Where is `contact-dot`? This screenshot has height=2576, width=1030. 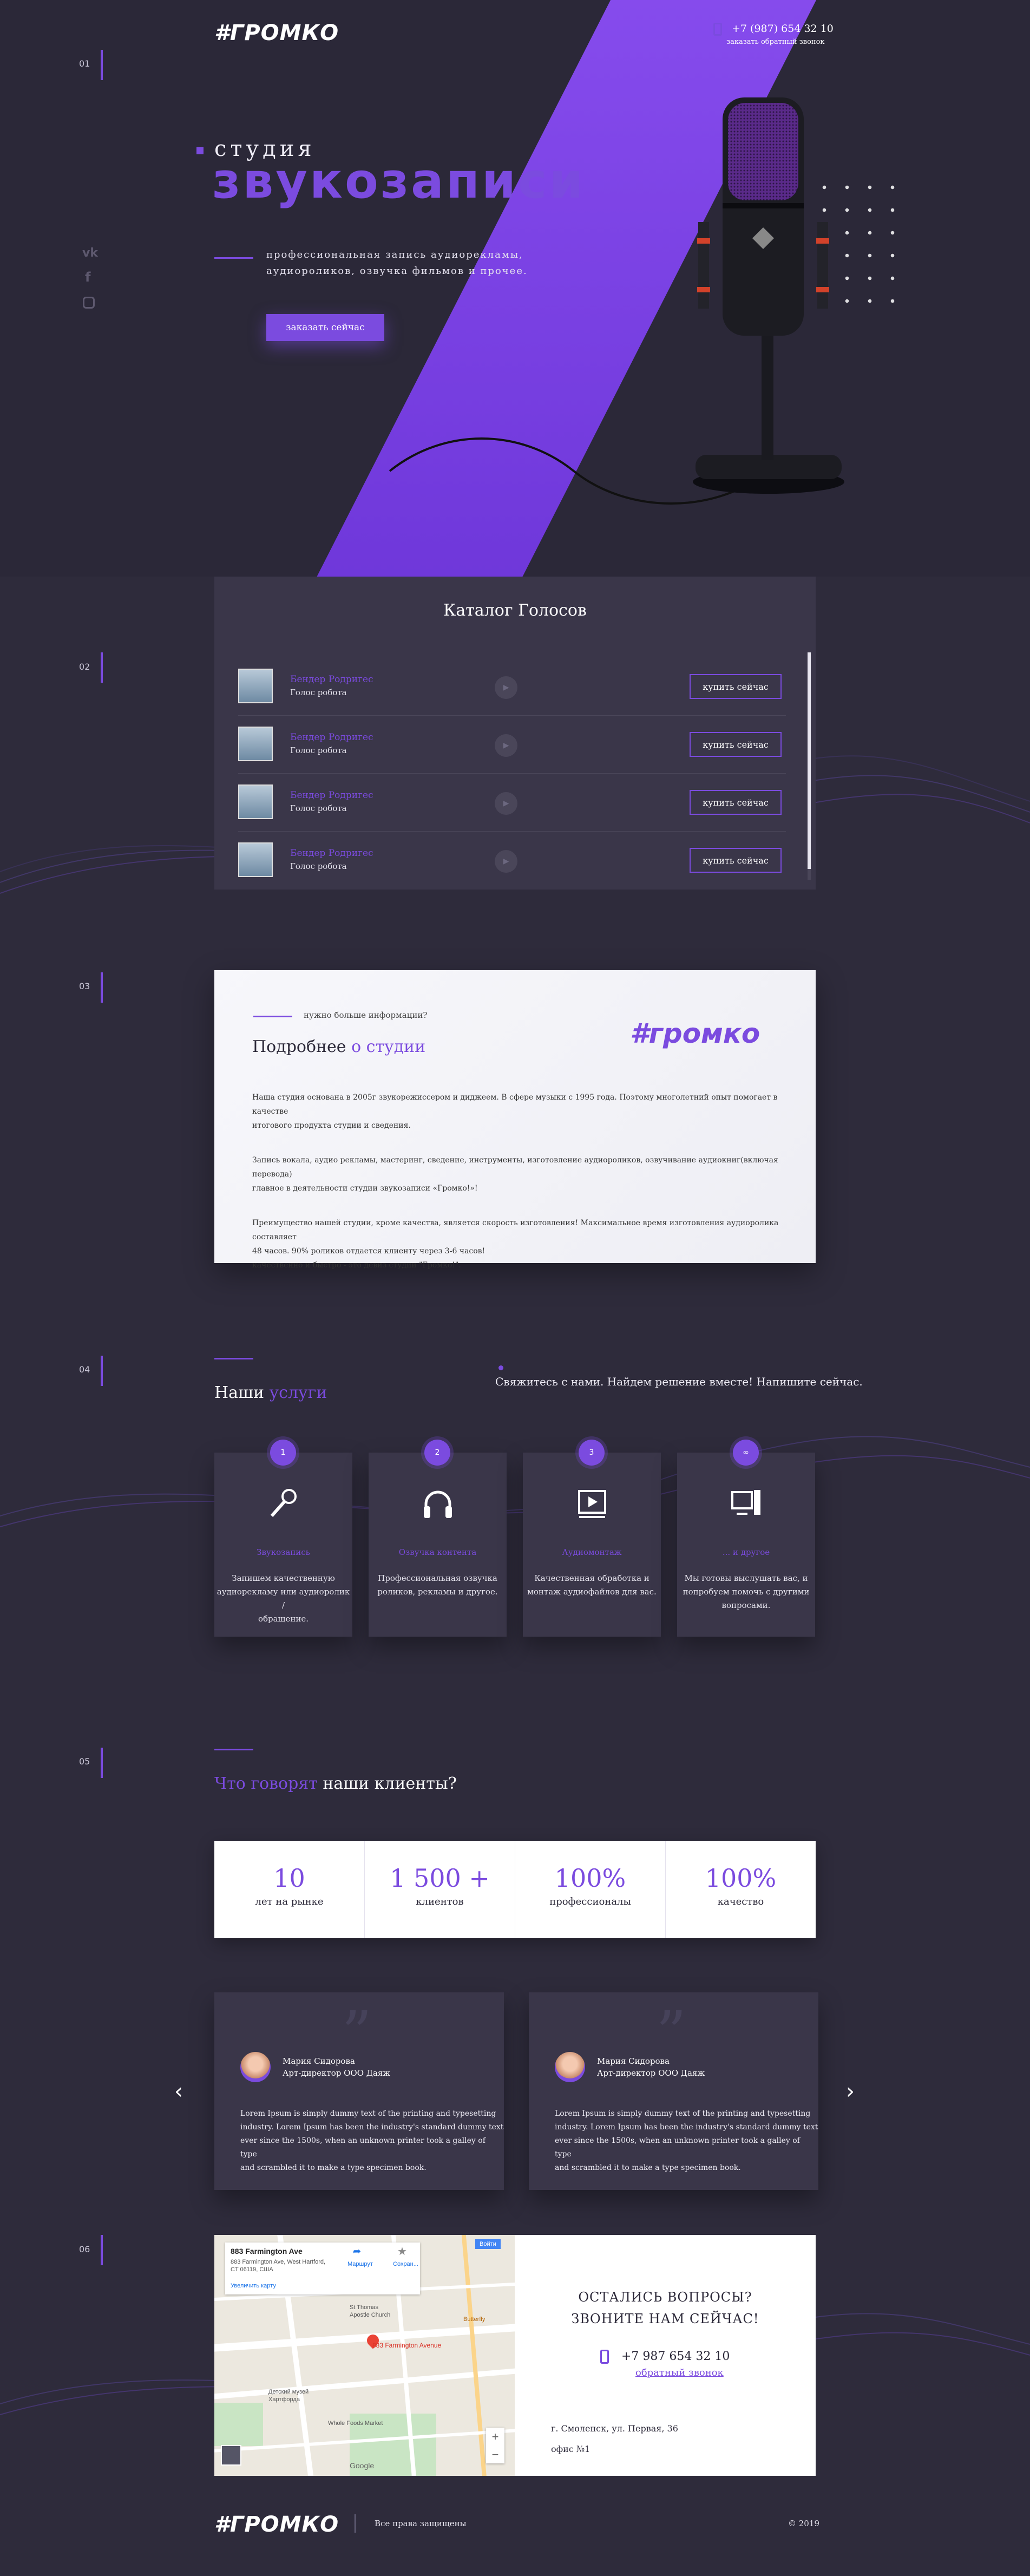 contact-dot is located at coordinates (501, 1367).